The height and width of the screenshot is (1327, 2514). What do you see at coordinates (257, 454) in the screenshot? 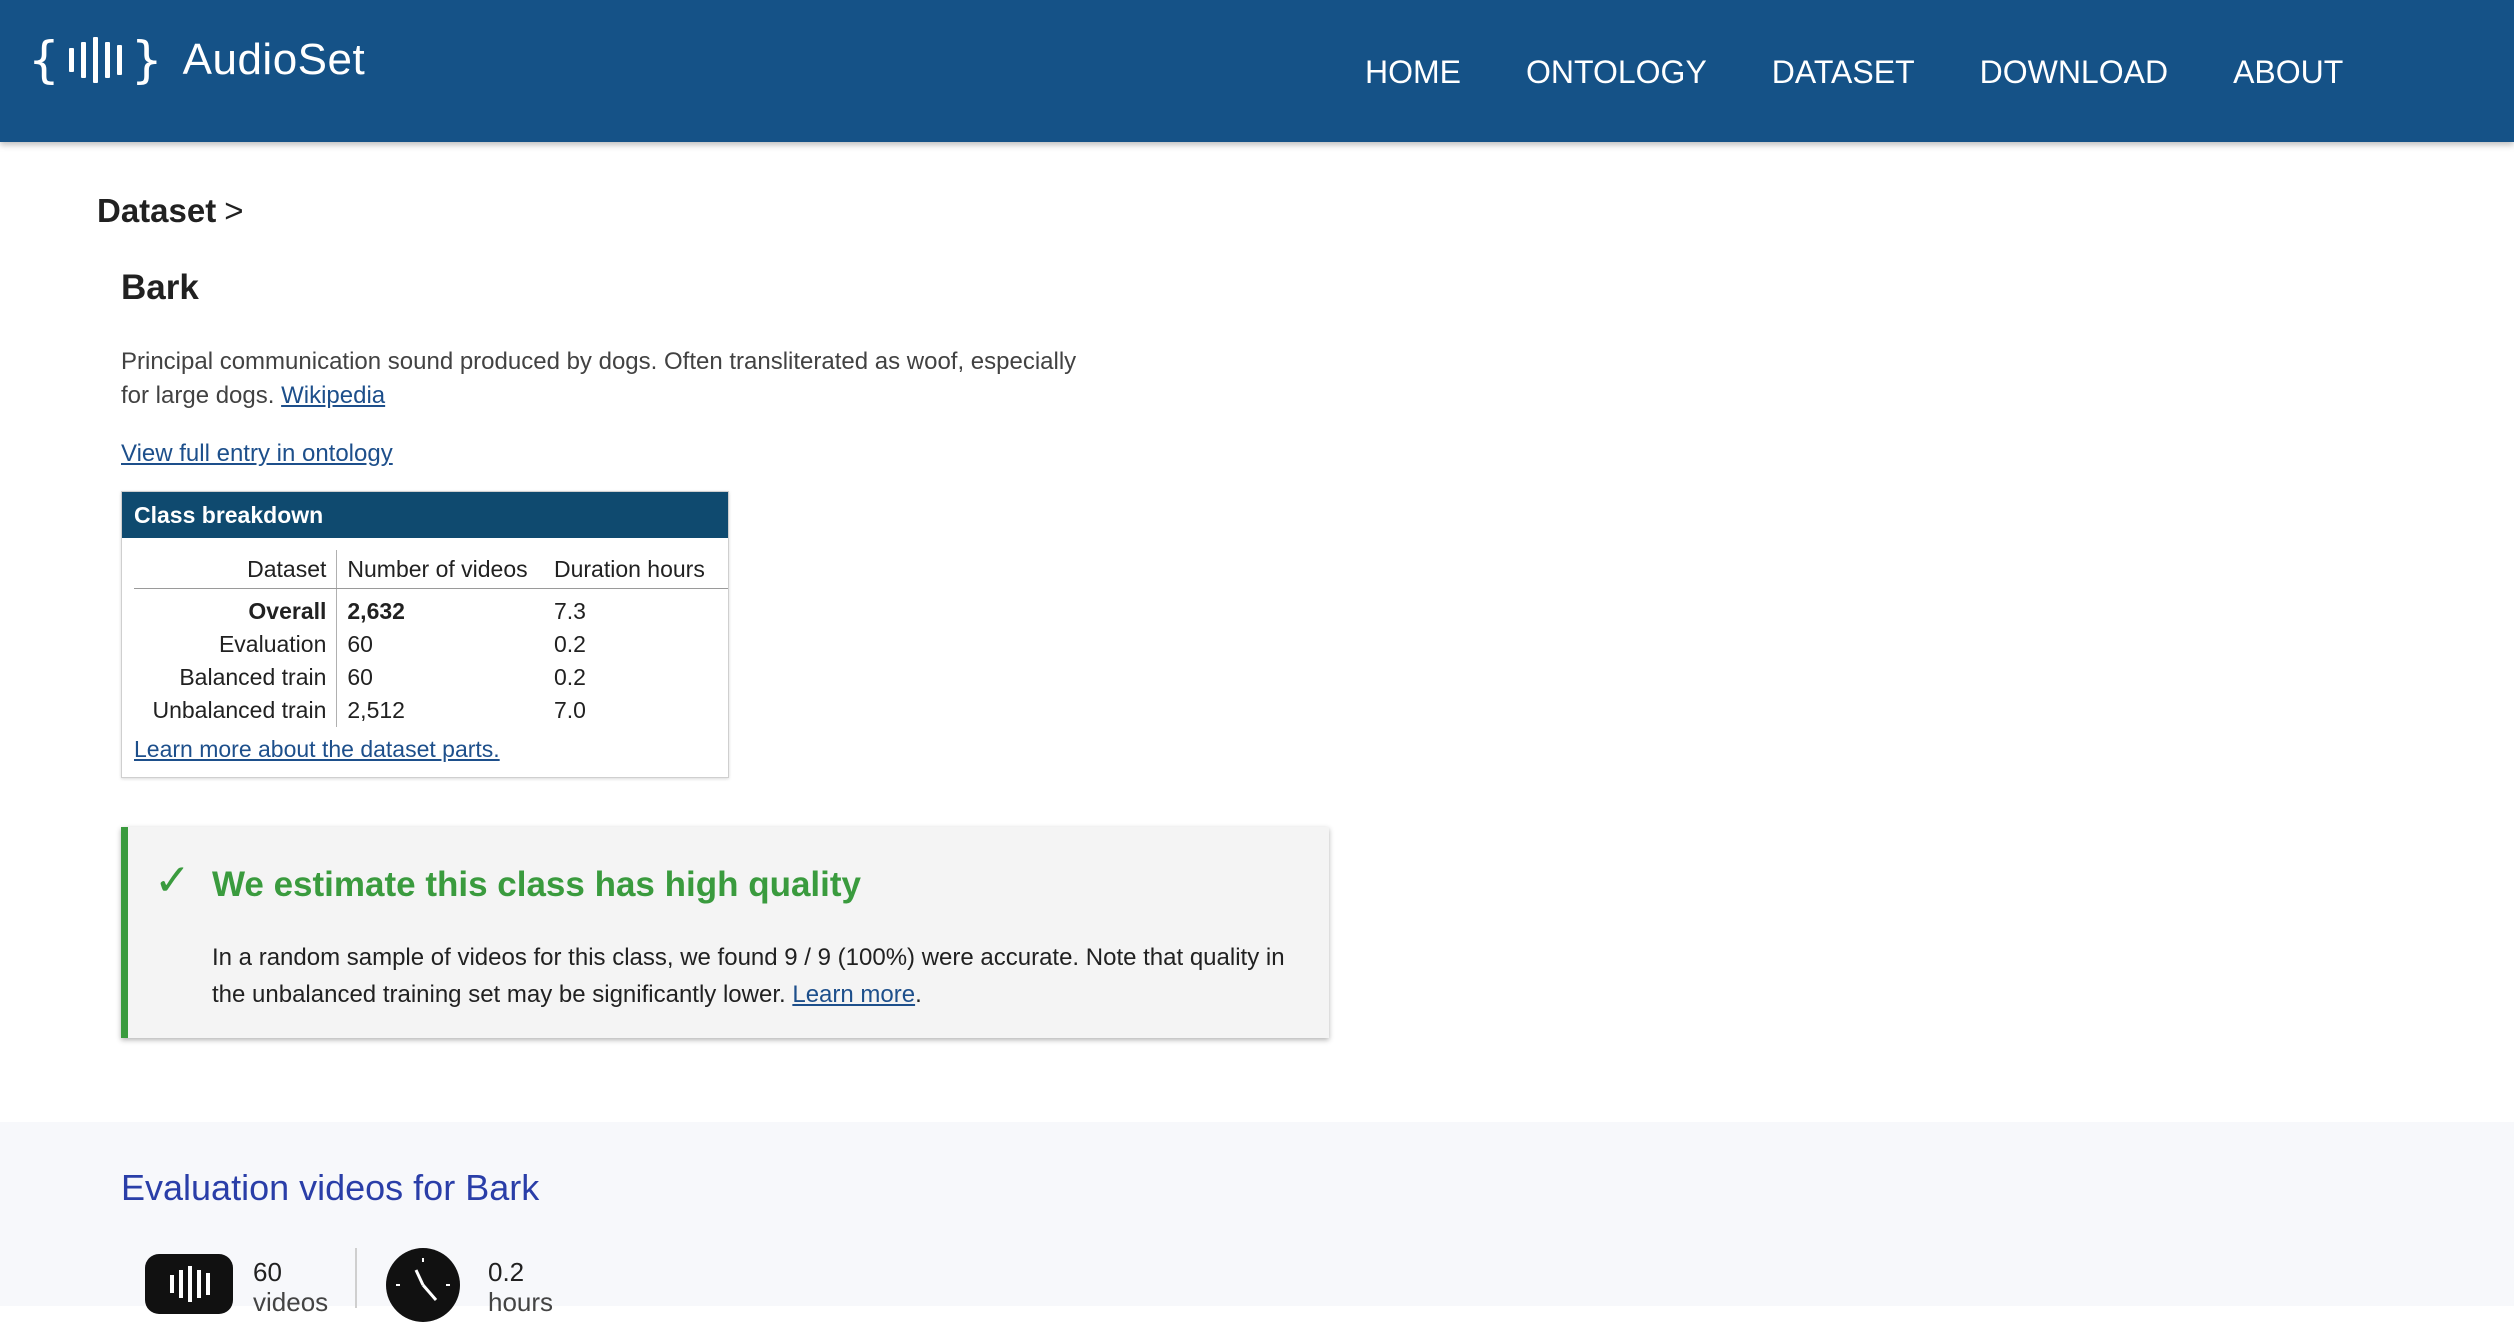
I see `view-ontology-link: View full entry in ontology` at bounding box center [257, 454].